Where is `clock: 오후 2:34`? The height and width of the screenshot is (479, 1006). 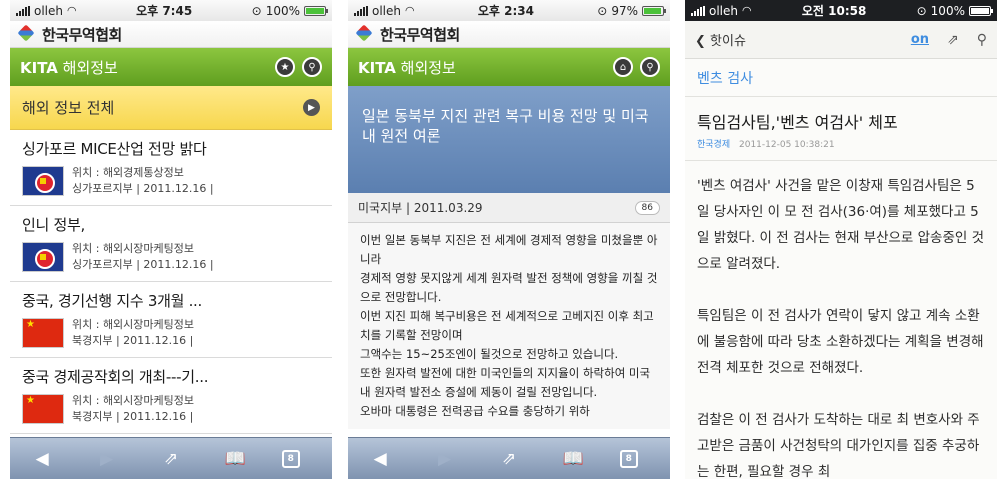
clock: 오후 2:34 is located at coordinates (505, 11).